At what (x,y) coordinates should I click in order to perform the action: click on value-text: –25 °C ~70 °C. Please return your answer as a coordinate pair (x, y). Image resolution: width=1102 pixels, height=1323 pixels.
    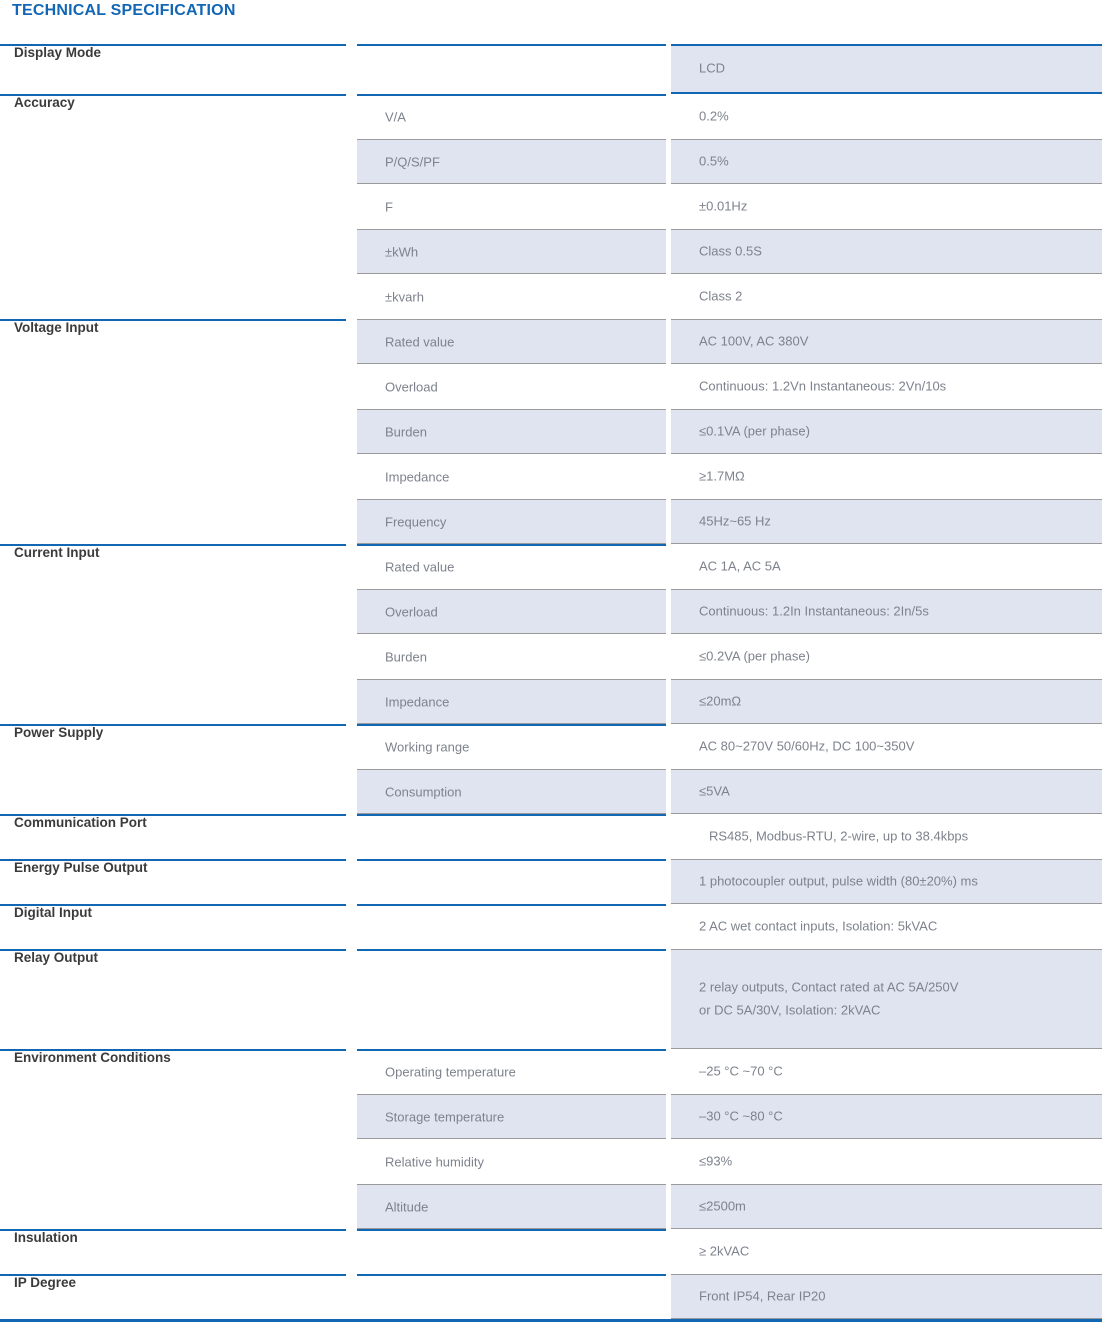
    Looking at the image, I should click on (741, 1071).